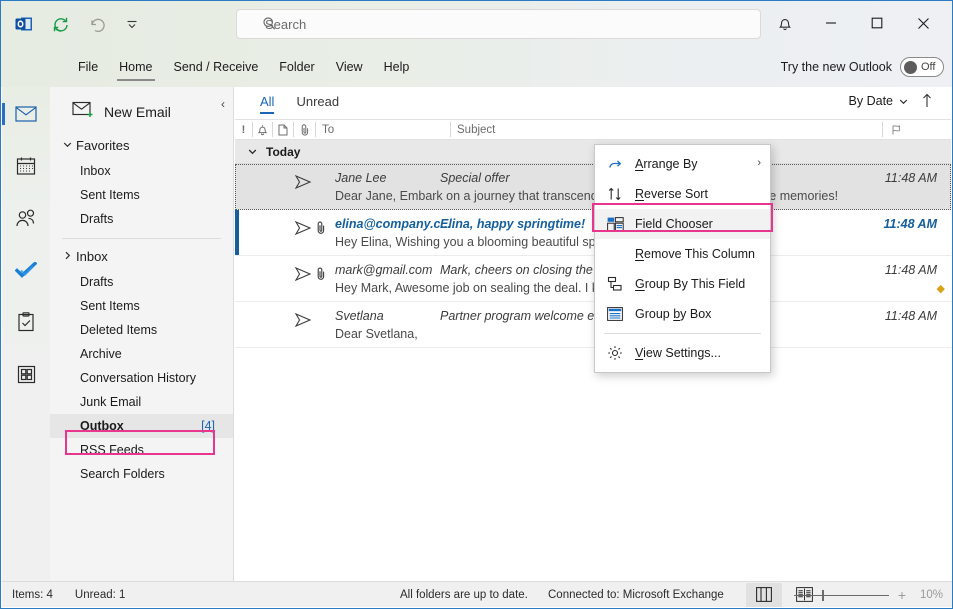 Image resolution: width=953 pixels, height=609 pixels. I want to click on toggle-knob, so click(910, 67).